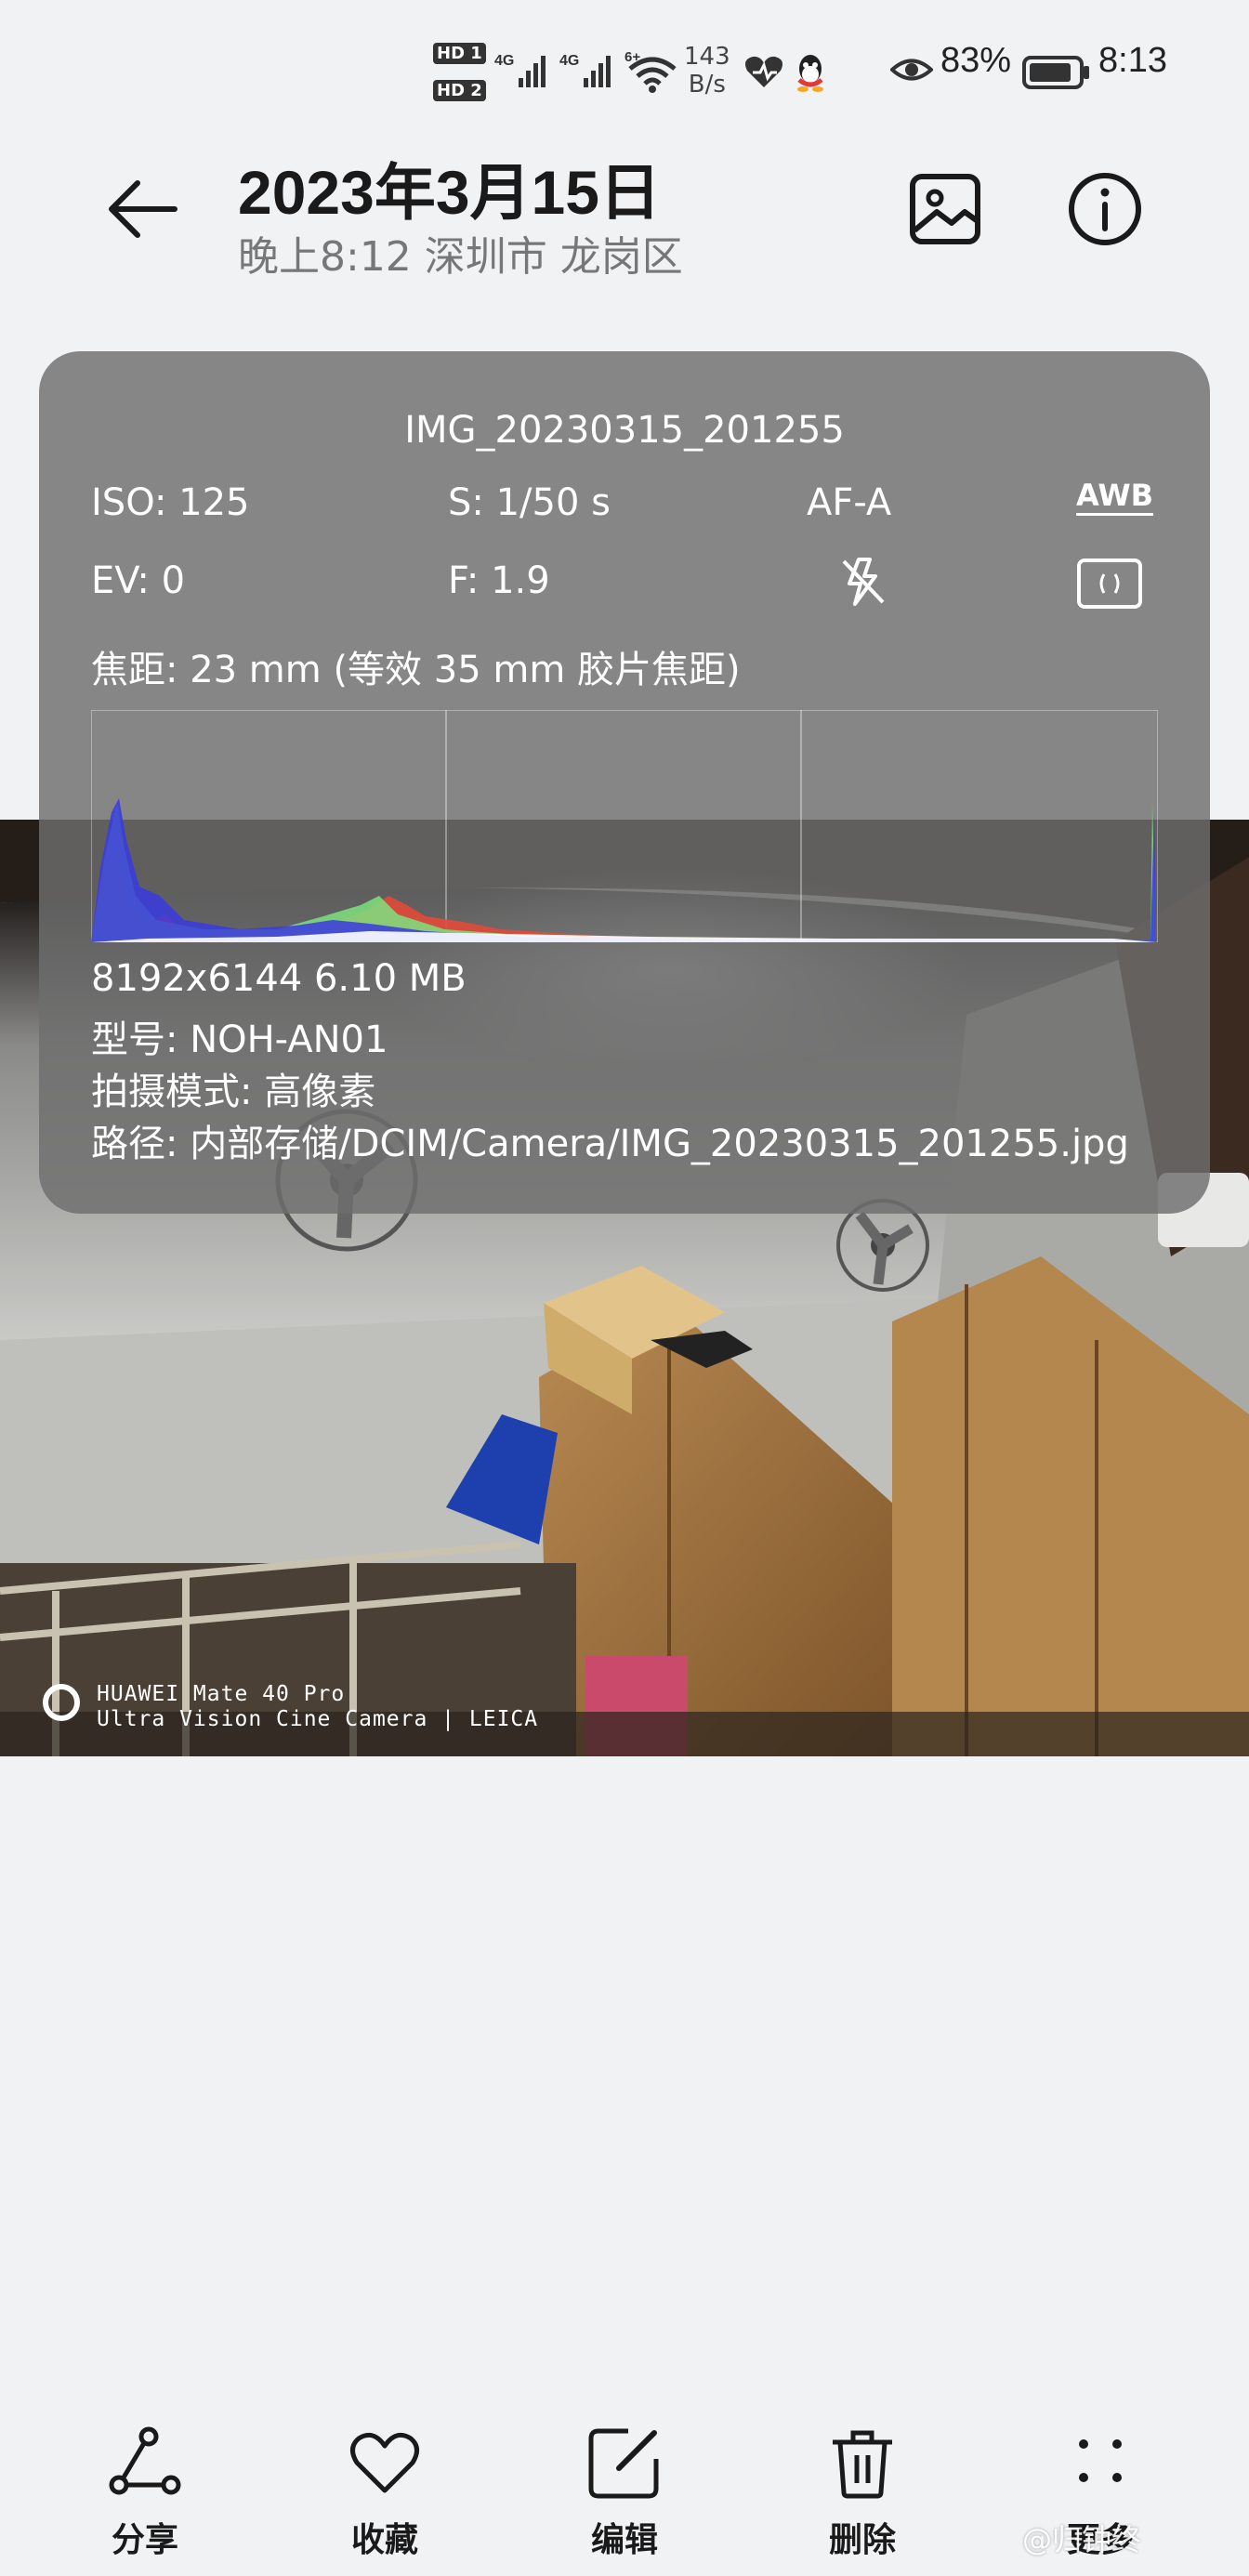 The width and height of the screenshot is (1249, 2576). What do you see at coordinates (416, 670) in the screenshot?
I see `focal-length: 焦距: 23 mm (等效 35 mm 胶片焦距)` at bounding box center [416, 670].